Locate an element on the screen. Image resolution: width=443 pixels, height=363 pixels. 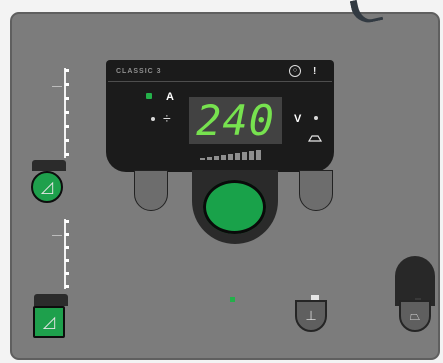
gas-test-button: ⏢ is located at coordinates (415, 316).